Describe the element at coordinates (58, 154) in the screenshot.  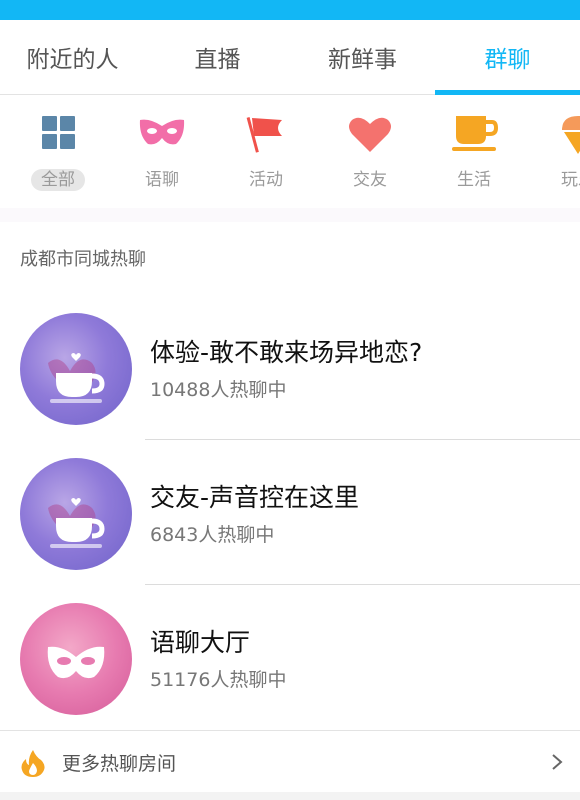
I see `category-all: 全部` at that location.